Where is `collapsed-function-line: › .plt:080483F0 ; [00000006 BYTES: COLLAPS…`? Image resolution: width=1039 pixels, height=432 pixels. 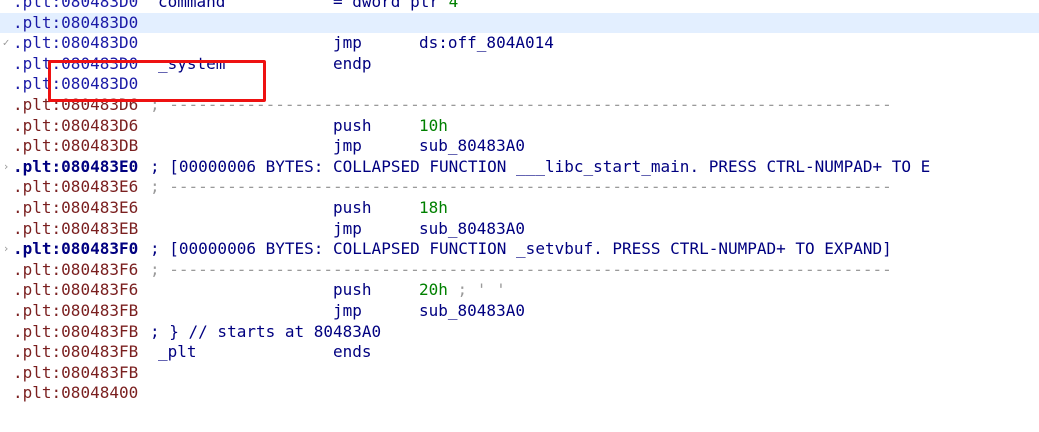 collapsed-function-line: › .plt:080483F0 ; [00000006 BYTES: COLLAPS… is located at coordinates (519, 249).